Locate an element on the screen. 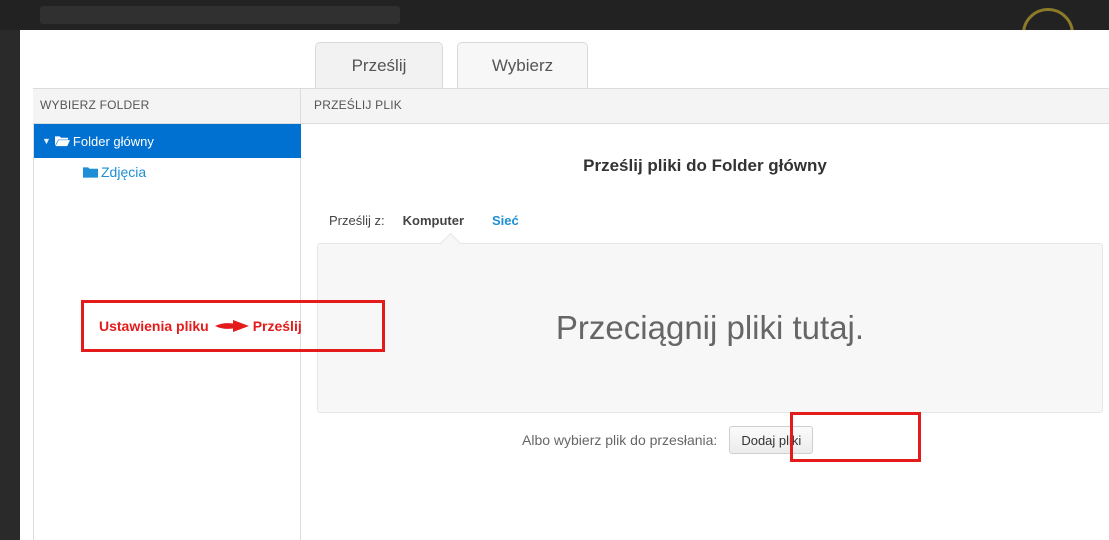 This screenshot has height=540, width=1109. tree-item-photos: Zdjęcia is located at coordinates (114, 172).